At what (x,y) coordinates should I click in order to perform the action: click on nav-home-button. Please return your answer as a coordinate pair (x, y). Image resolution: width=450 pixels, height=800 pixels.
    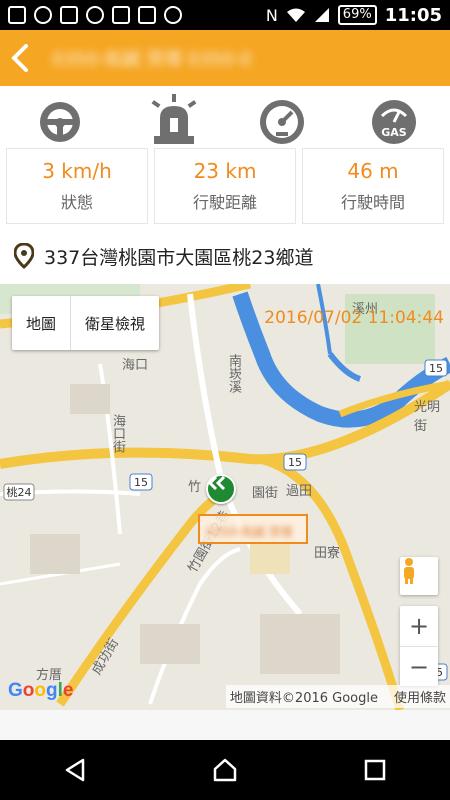
    Looking at the image, I should click on (225, 770).